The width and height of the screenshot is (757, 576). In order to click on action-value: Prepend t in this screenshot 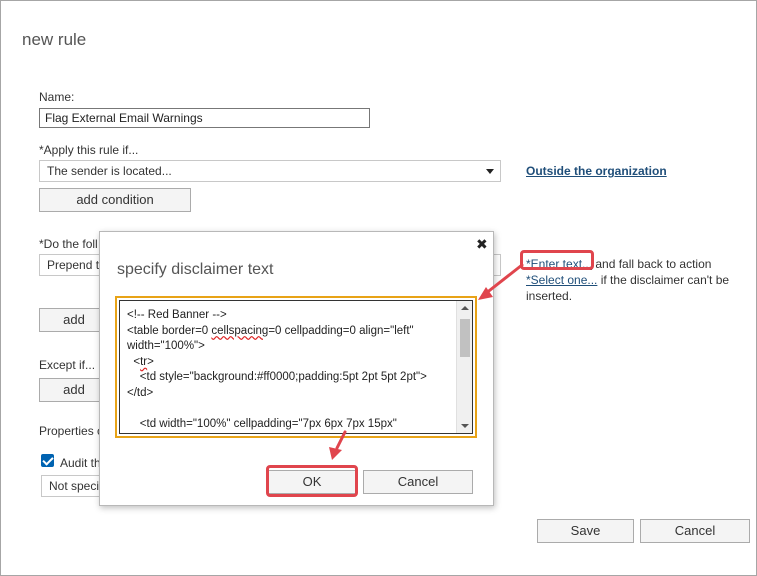, I will do `click(73, 265)`.